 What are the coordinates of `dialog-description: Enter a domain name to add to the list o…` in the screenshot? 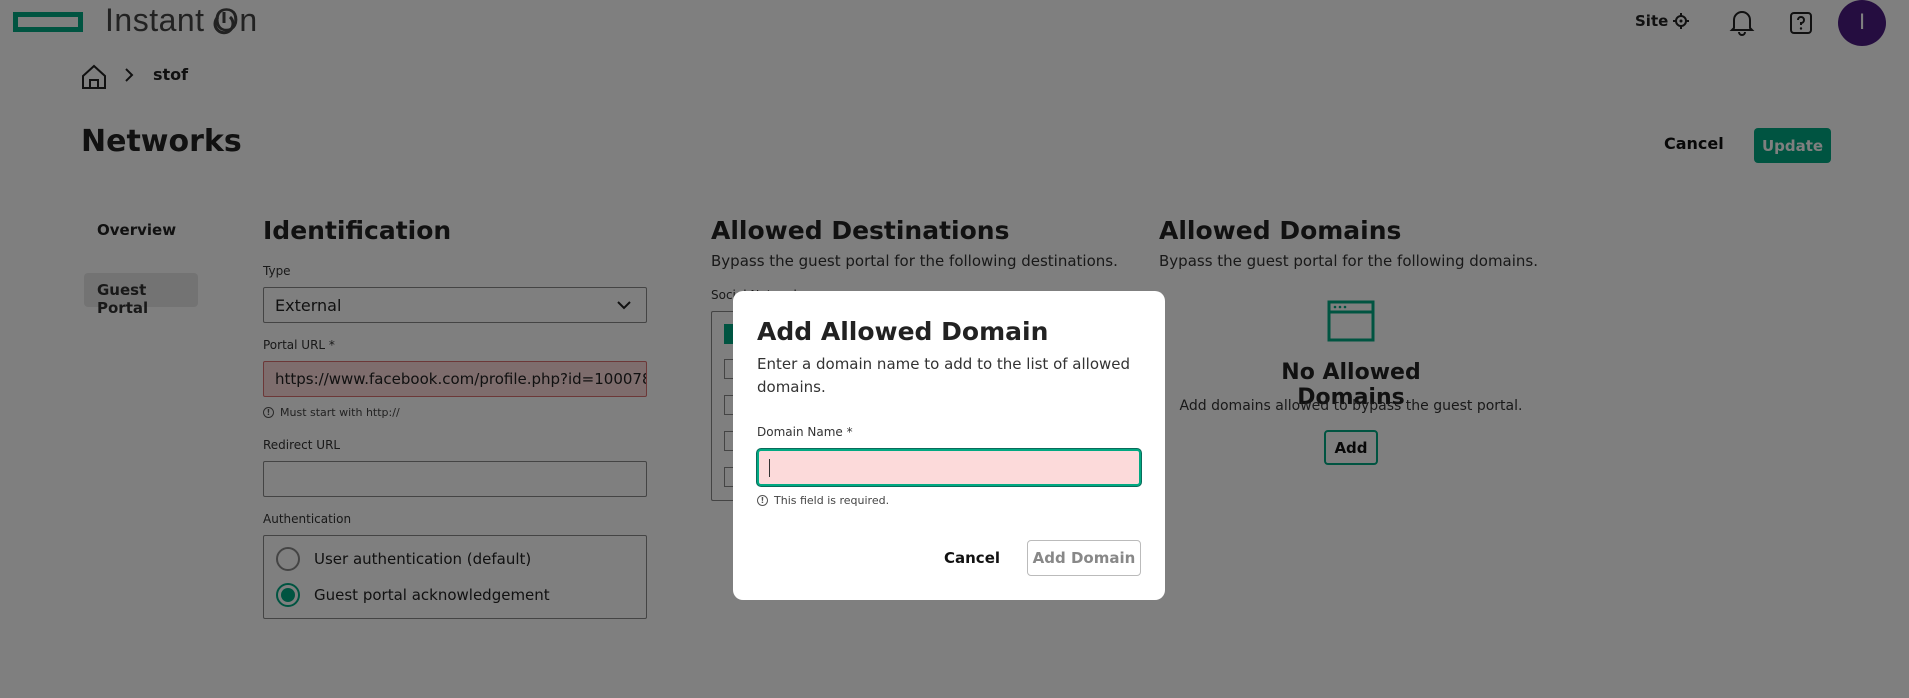 It's located at (944, 375).